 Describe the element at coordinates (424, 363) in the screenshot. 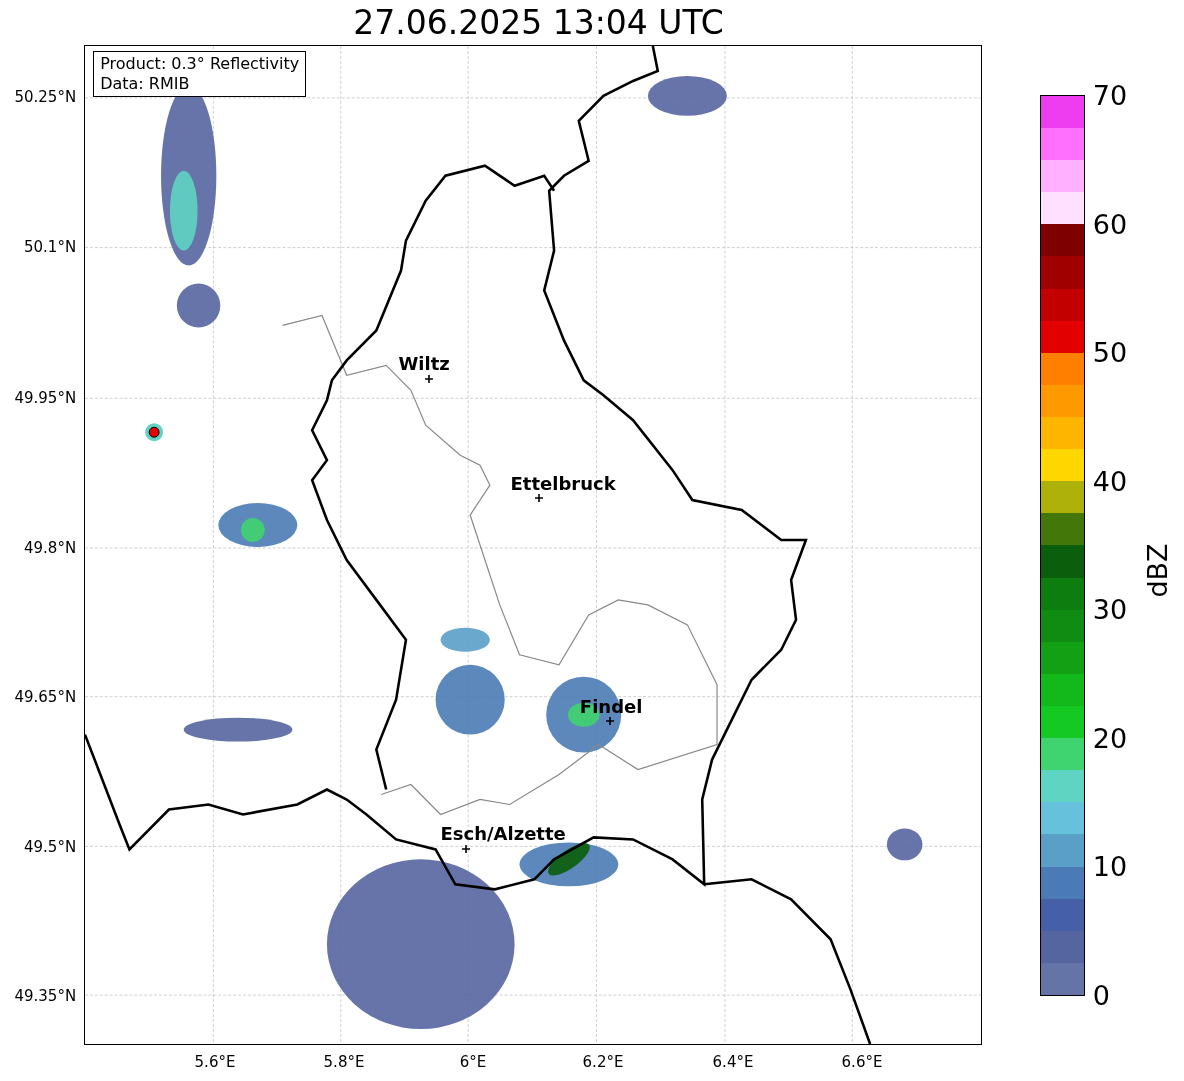

I see `place-label: Wiltz` at that location.